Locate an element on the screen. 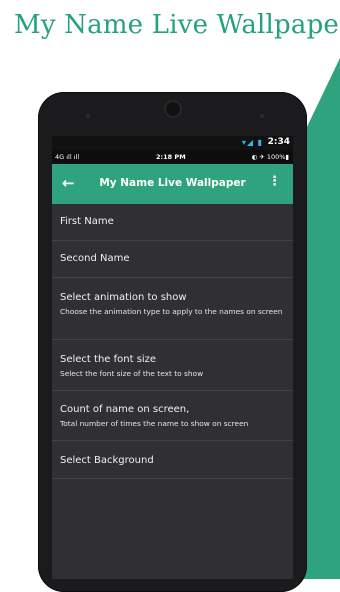 This screenshot has width=340, height=592. setting-second-name: Second Name is located at coordinates (172, 259).